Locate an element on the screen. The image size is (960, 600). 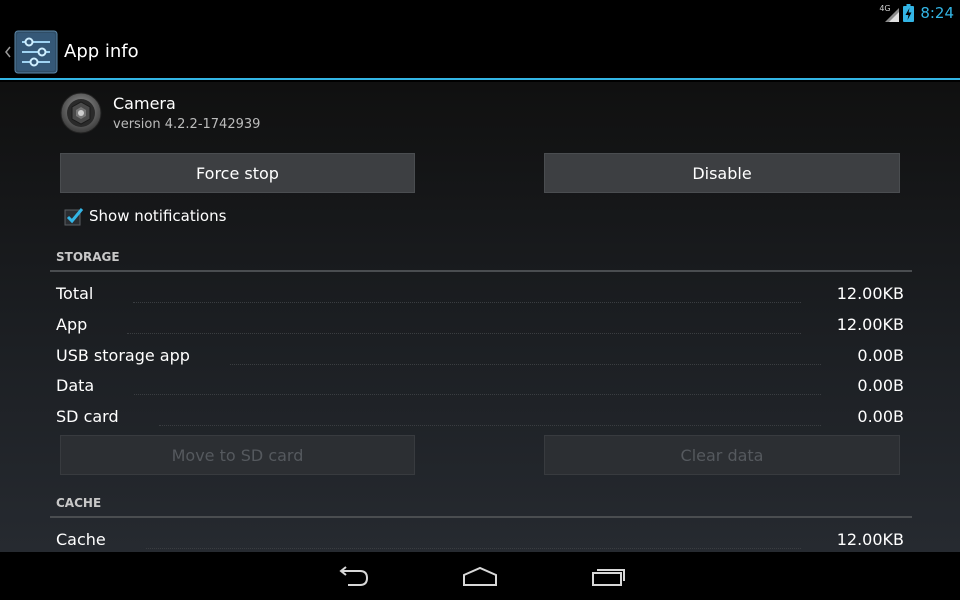
row-label: Total is located at coordinates (75, 293).